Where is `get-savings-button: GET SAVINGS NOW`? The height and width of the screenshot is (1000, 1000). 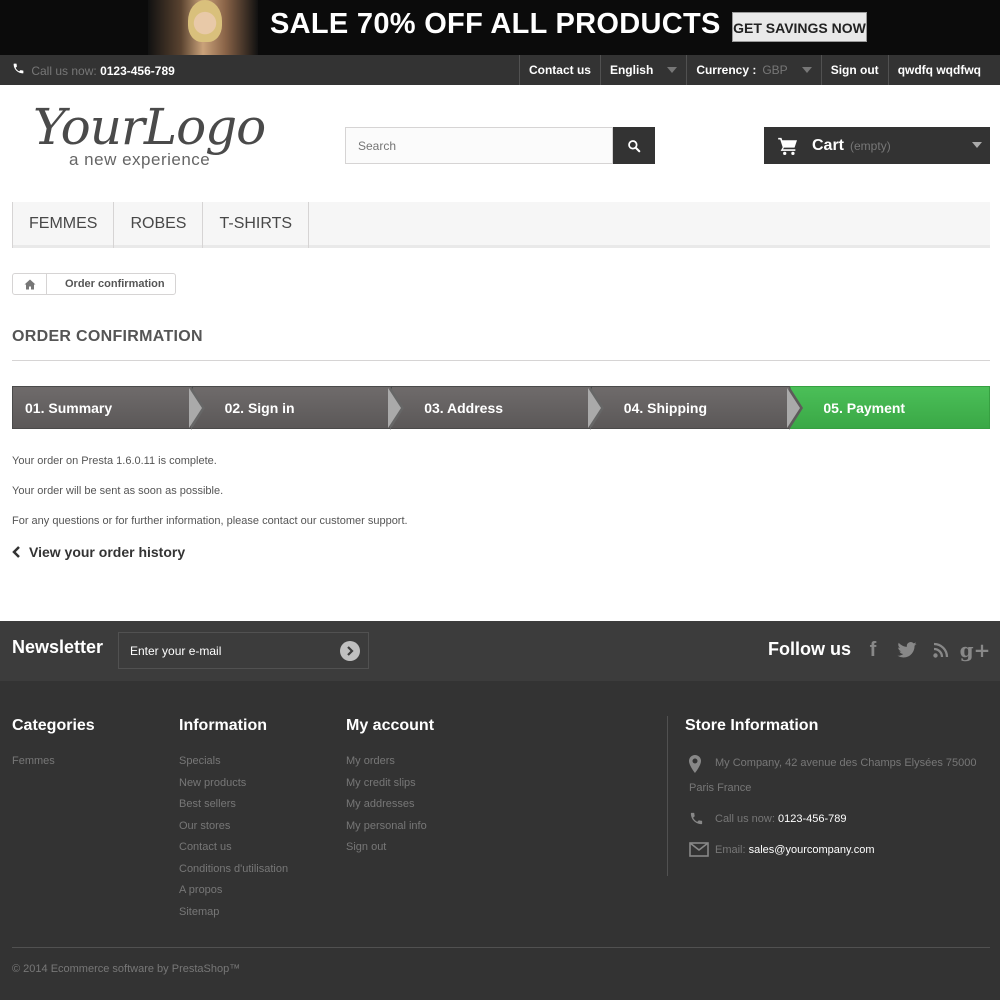 get-savings-button: GET SAVINGS NOW is located at coordinates (799, 27).